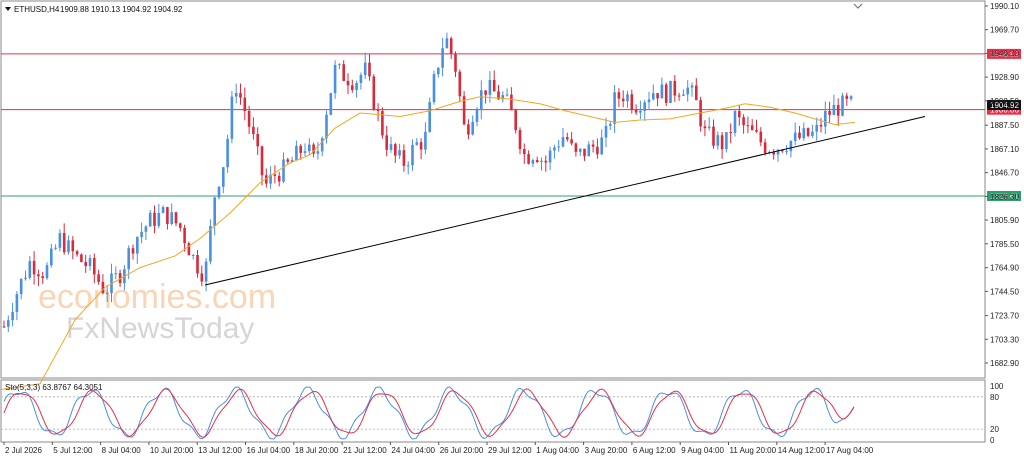 This screenshot has height=461, width=1024. I want to click on time-tick-label: 8 Jul 04:00, so click(122, 450).